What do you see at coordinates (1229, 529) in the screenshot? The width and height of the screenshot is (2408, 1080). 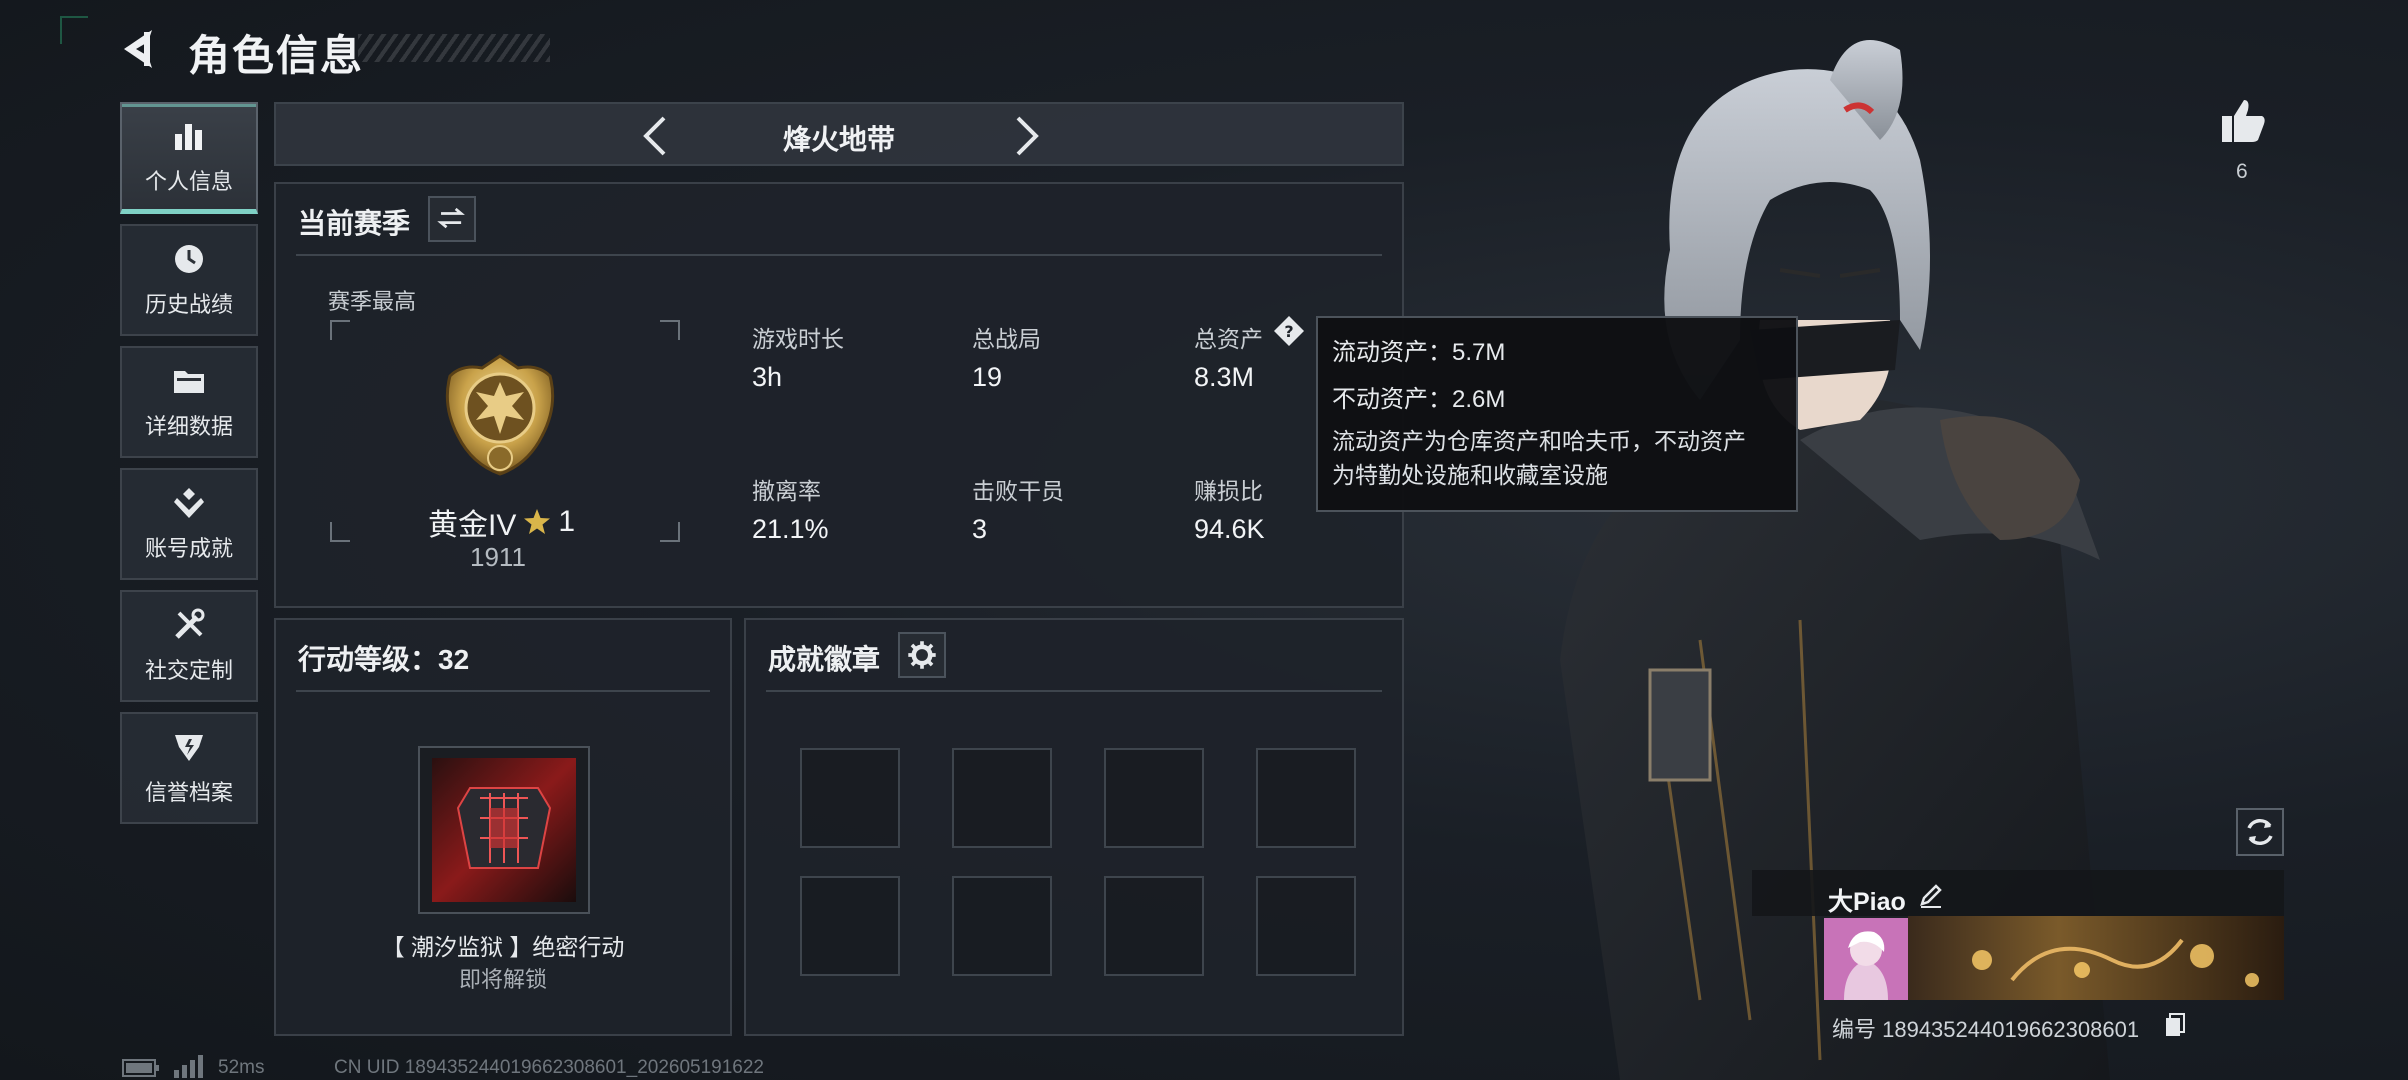 I see `stat-value-profit-ratio: 94.6K` at bounding box center [1229, 529].